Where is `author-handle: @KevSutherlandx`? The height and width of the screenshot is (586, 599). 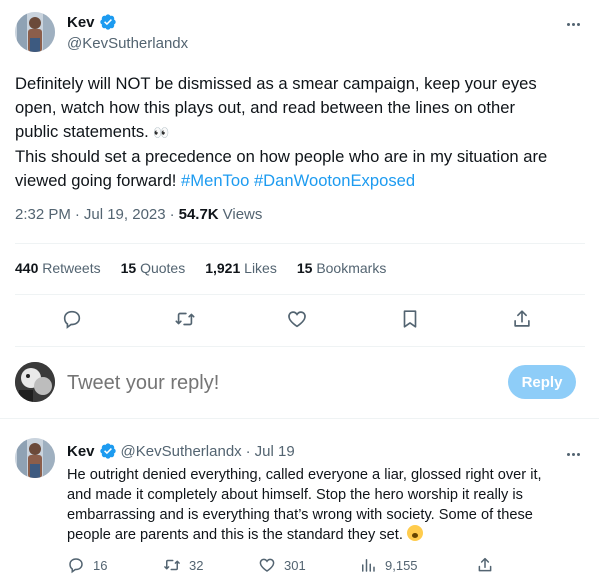
author-handle: @KevSutherlandx is located at coordinates (127, 43).